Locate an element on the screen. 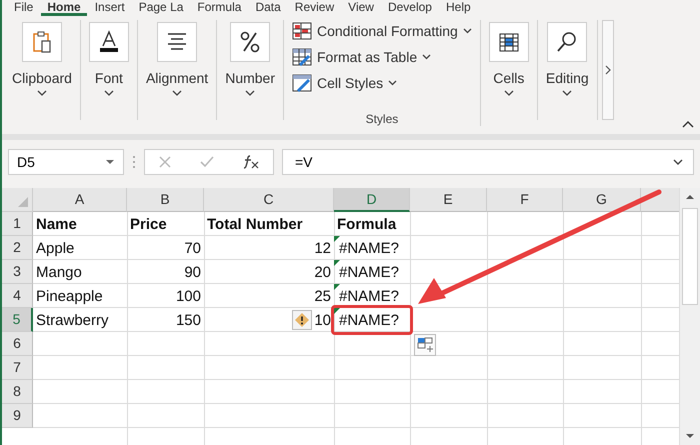 This screenshot has height=445, width=700. row-header: 7 is located at coordinates (17, 368).